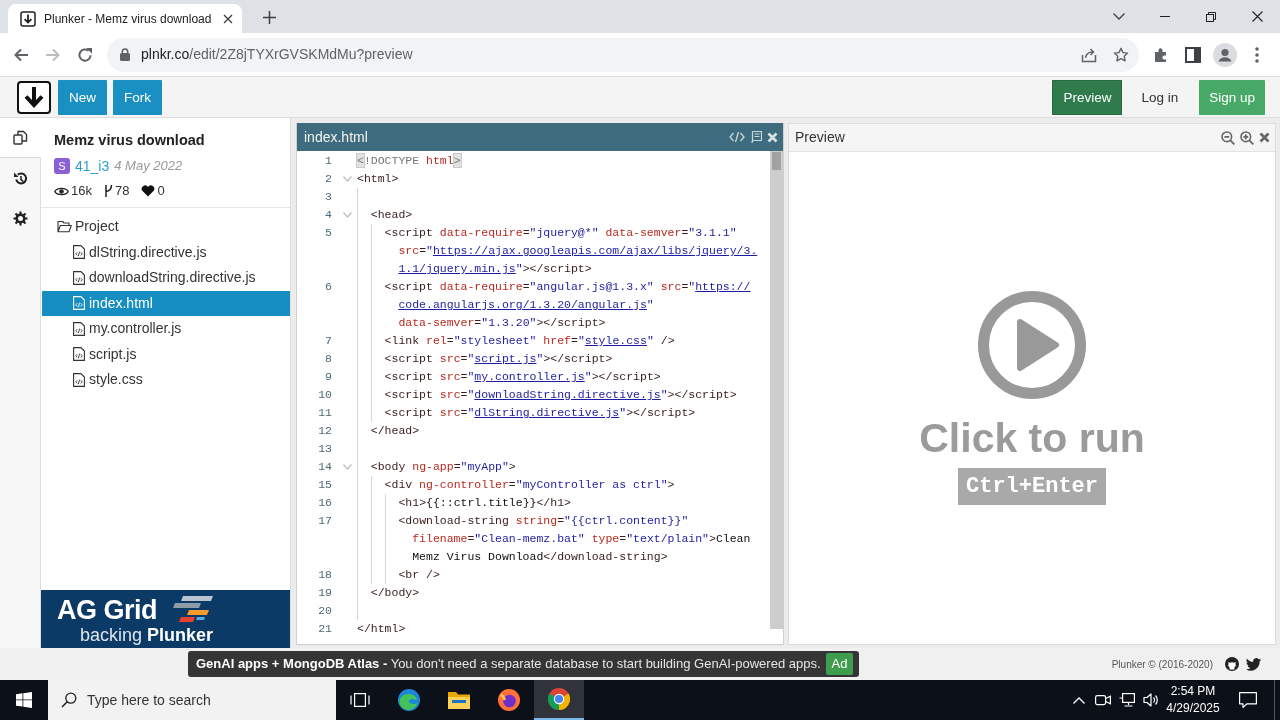 The width and height of the screenshot is (1280, 720). I want to click on plus-icon, so click(269, 17).